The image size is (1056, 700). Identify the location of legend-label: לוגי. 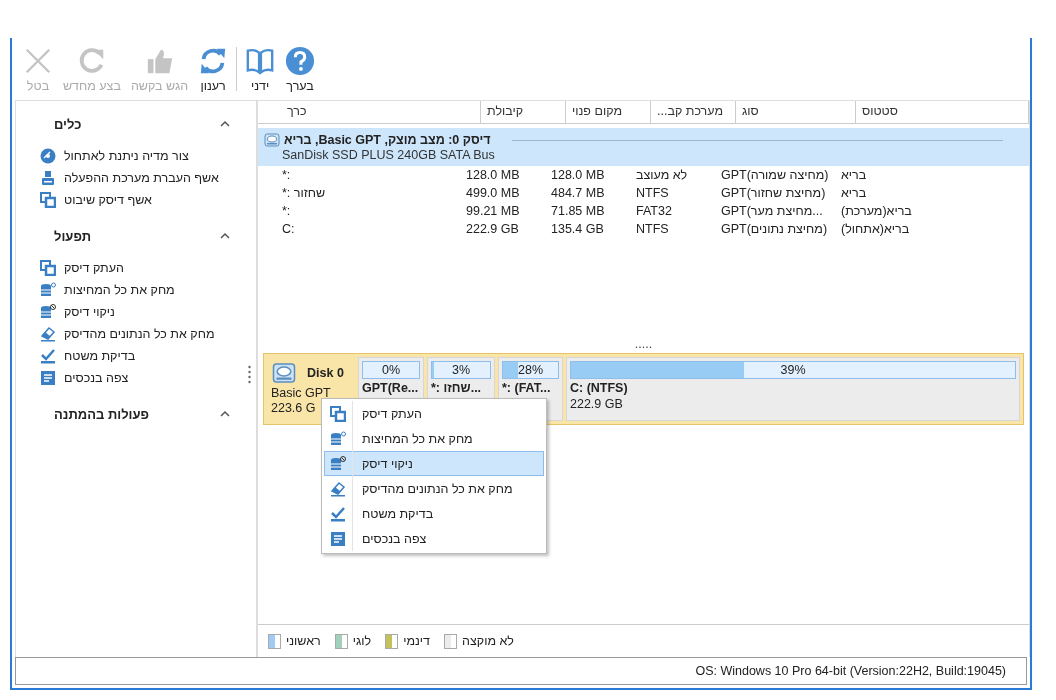
(362, 641).